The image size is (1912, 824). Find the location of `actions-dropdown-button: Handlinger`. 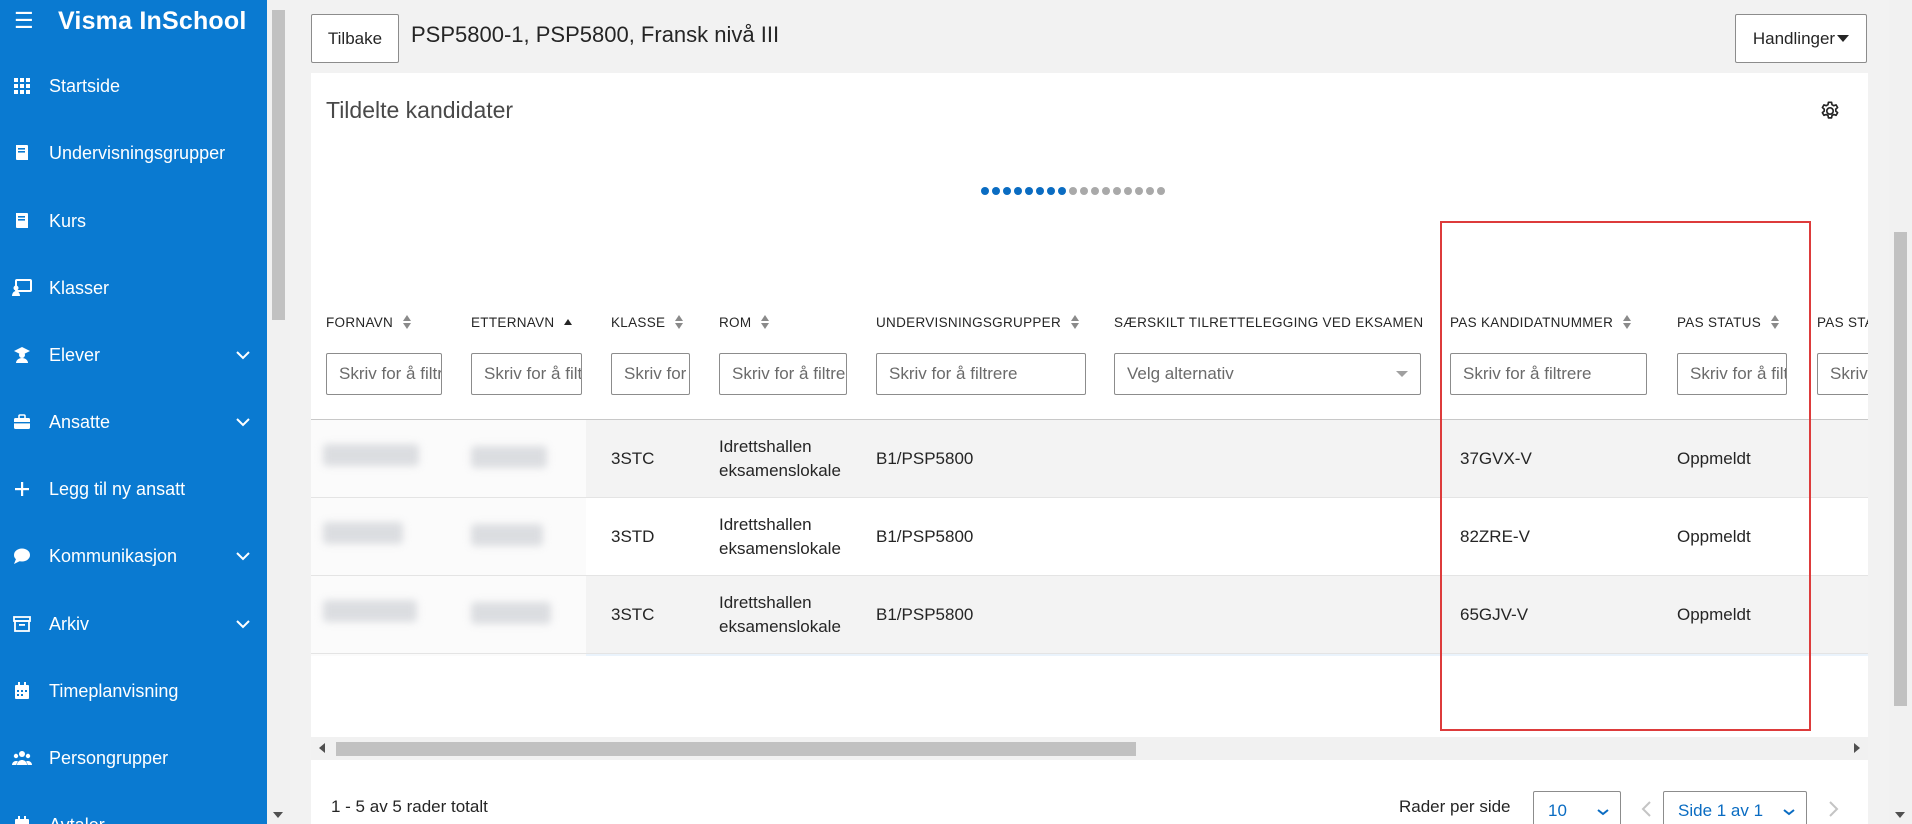

actions-dropdown-button: Handlinger is located at coordinates (1801, 38).